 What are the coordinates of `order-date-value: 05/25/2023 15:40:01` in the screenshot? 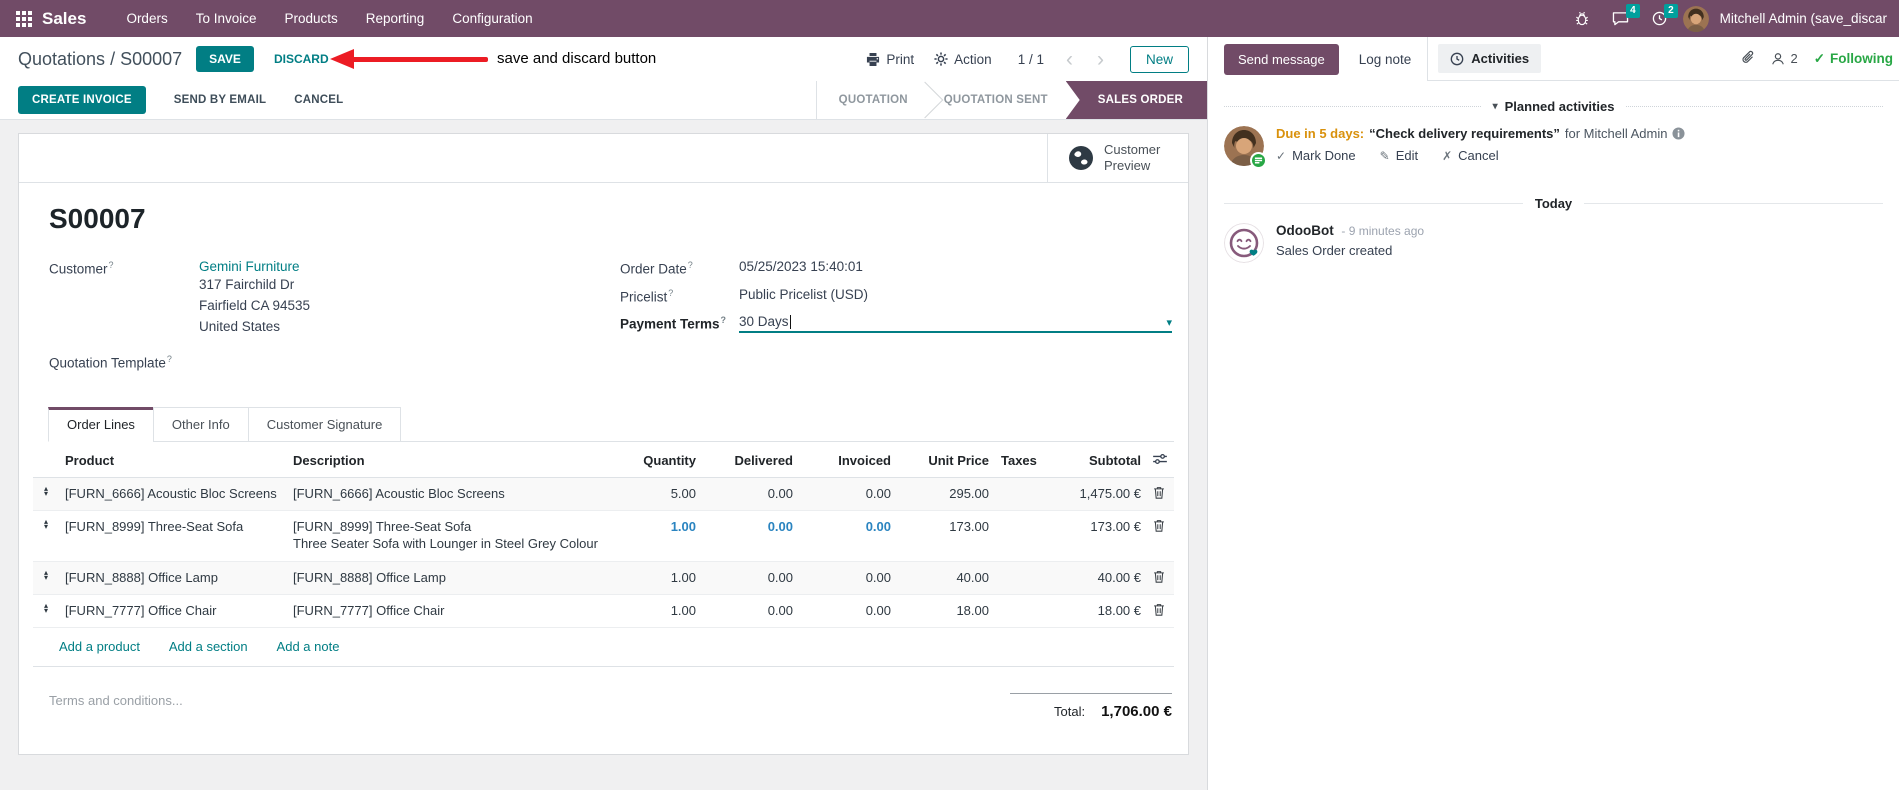 It's located at (801, 268).